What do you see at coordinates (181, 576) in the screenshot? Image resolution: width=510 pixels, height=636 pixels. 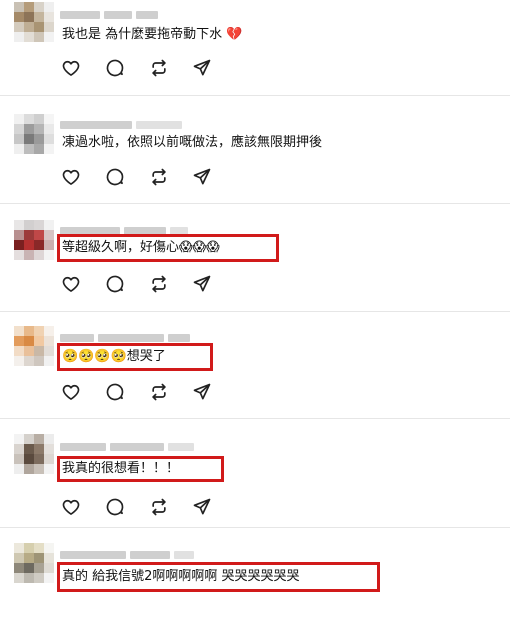 I see `comment-text: 真的 給我信號2啊啊啊啊啊 哭哭哭哭哭哭` at bounding box center [181, 576].